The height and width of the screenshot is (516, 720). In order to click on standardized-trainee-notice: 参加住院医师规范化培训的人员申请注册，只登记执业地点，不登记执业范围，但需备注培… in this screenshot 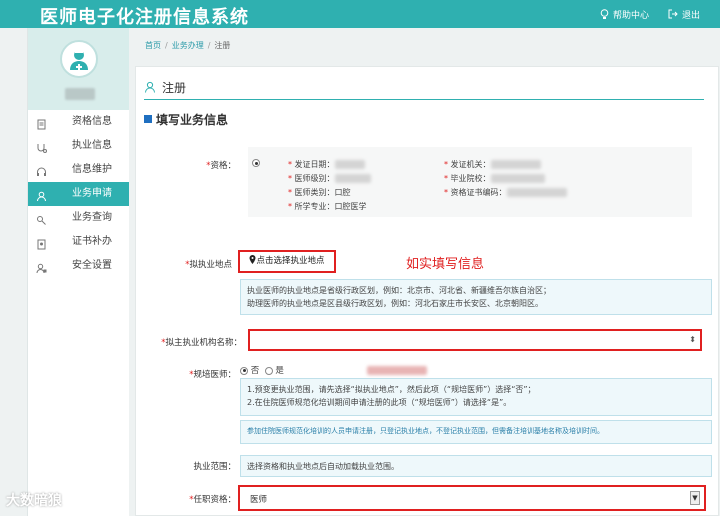, I will do `click(476, 432)`.